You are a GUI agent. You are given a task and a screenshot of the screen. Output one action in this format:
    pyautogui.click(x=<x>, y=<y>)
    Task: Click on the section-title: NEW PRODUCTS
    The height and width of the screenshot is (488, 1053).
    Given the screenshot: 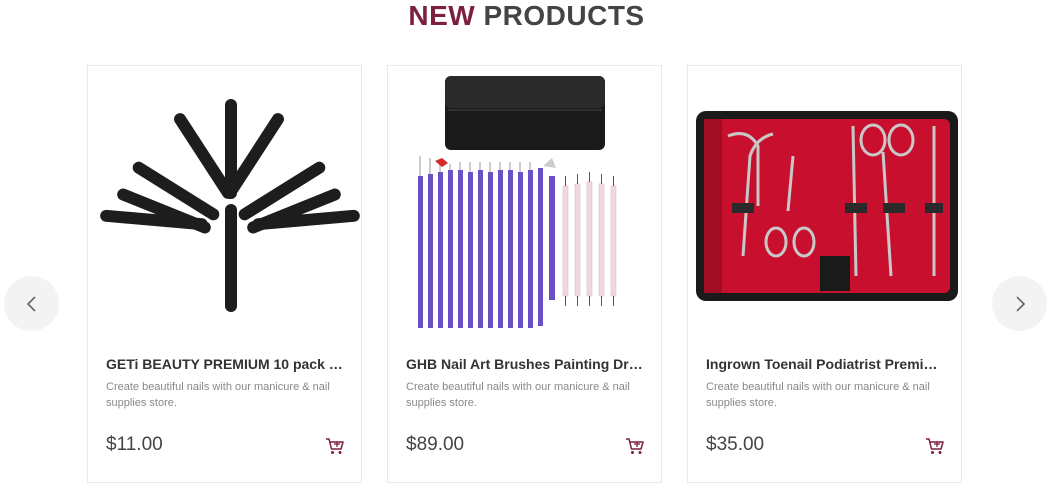 What is the action you would take?
    pyautogui.click(x=526, y=16)
    